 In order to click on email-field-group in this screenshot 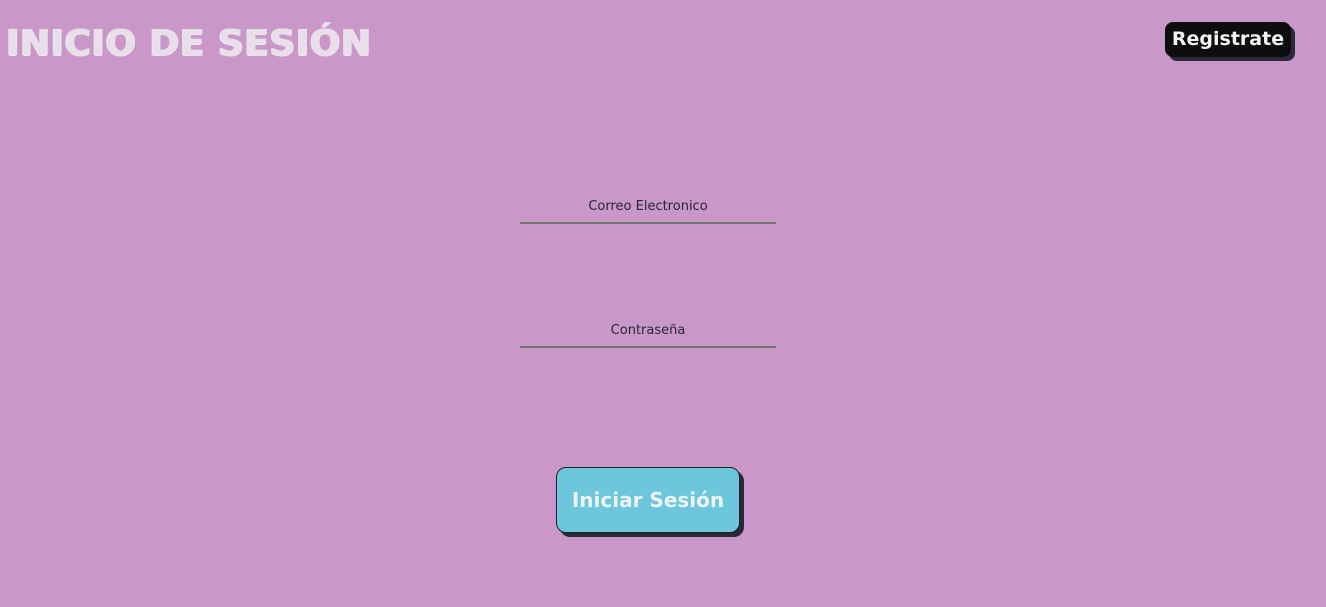, I will do `click(648, 210)`.